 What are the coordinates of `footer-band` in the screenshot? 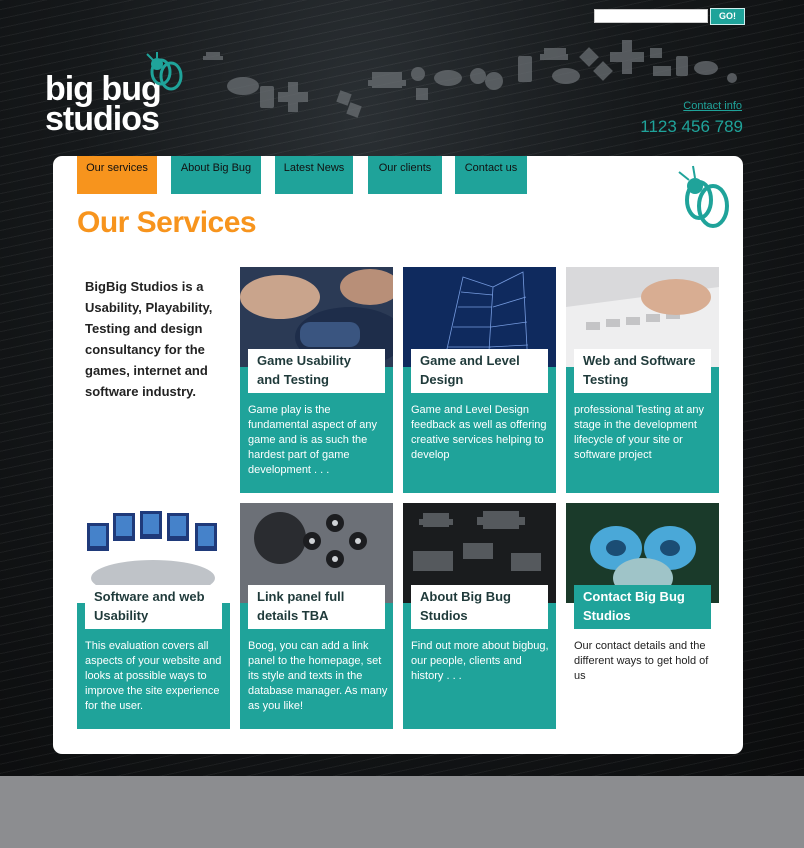 It's located at (402, 812).